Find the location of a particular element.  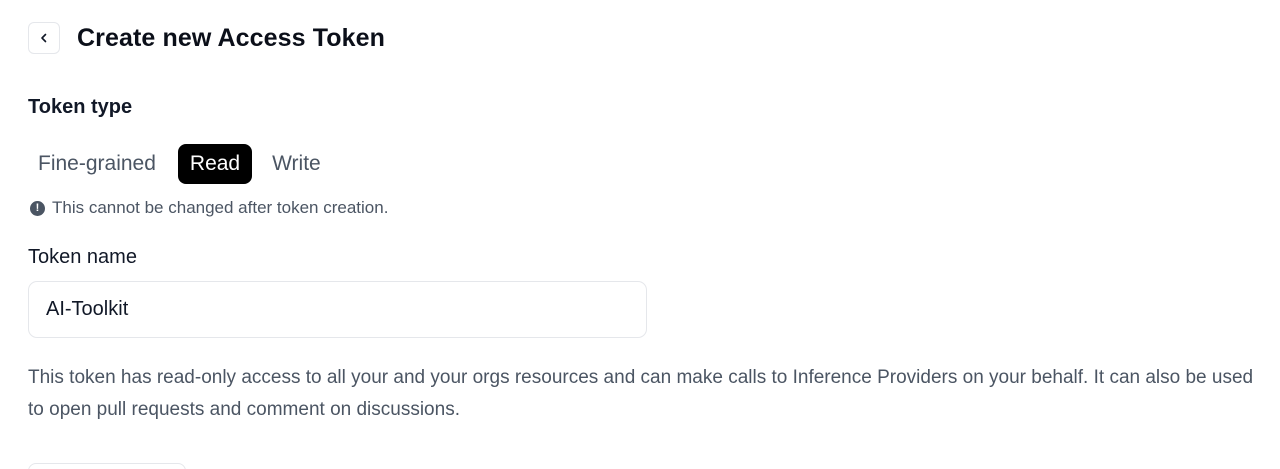

page-header: Create new Access Token is located at coordinates (206, 38).